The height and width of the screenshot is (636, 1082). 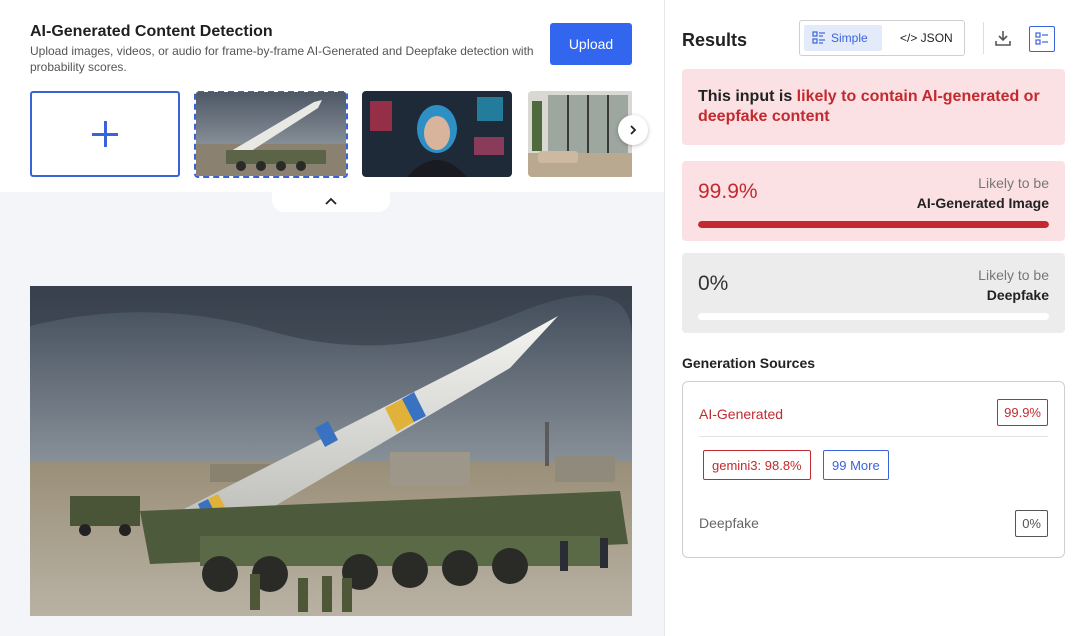 What do you see at coordinates (757, 465) in the screenshot?
I see `model-chip-gemini3: gemini3: 98.8%` at bounding box center [757, 465].